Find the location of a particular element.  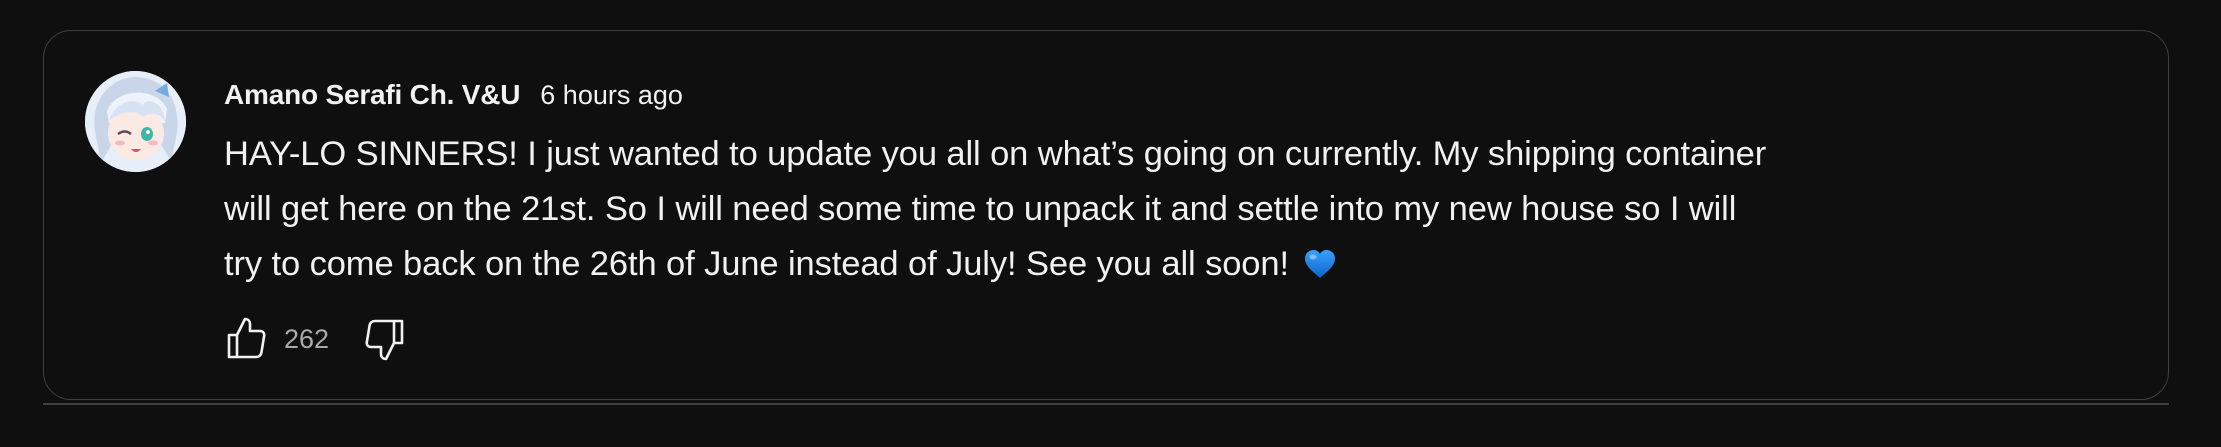

post-actions: 262 is located at coordinates (315, 339).